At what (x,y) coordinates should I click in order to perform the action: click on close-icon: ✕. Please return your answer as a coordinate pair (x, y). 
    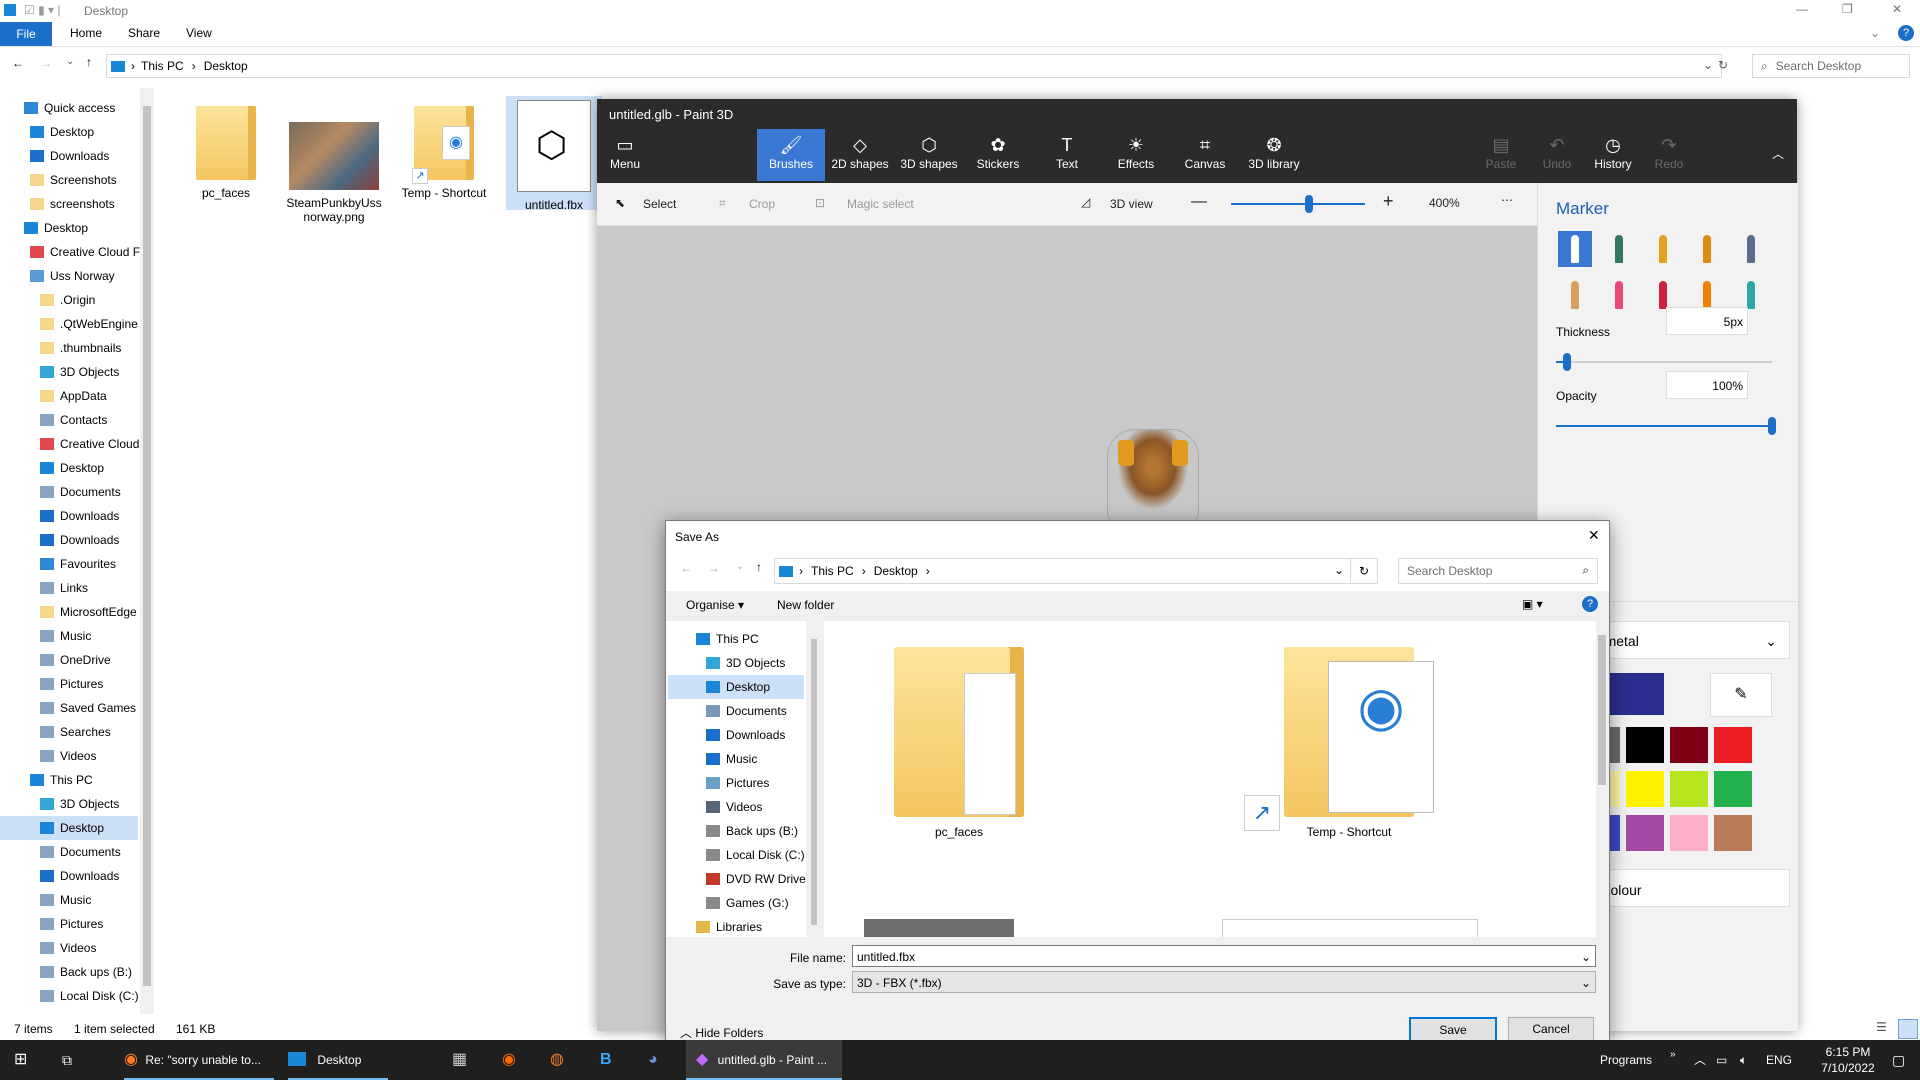
    Looking at the image, I should click on (1897, 9).